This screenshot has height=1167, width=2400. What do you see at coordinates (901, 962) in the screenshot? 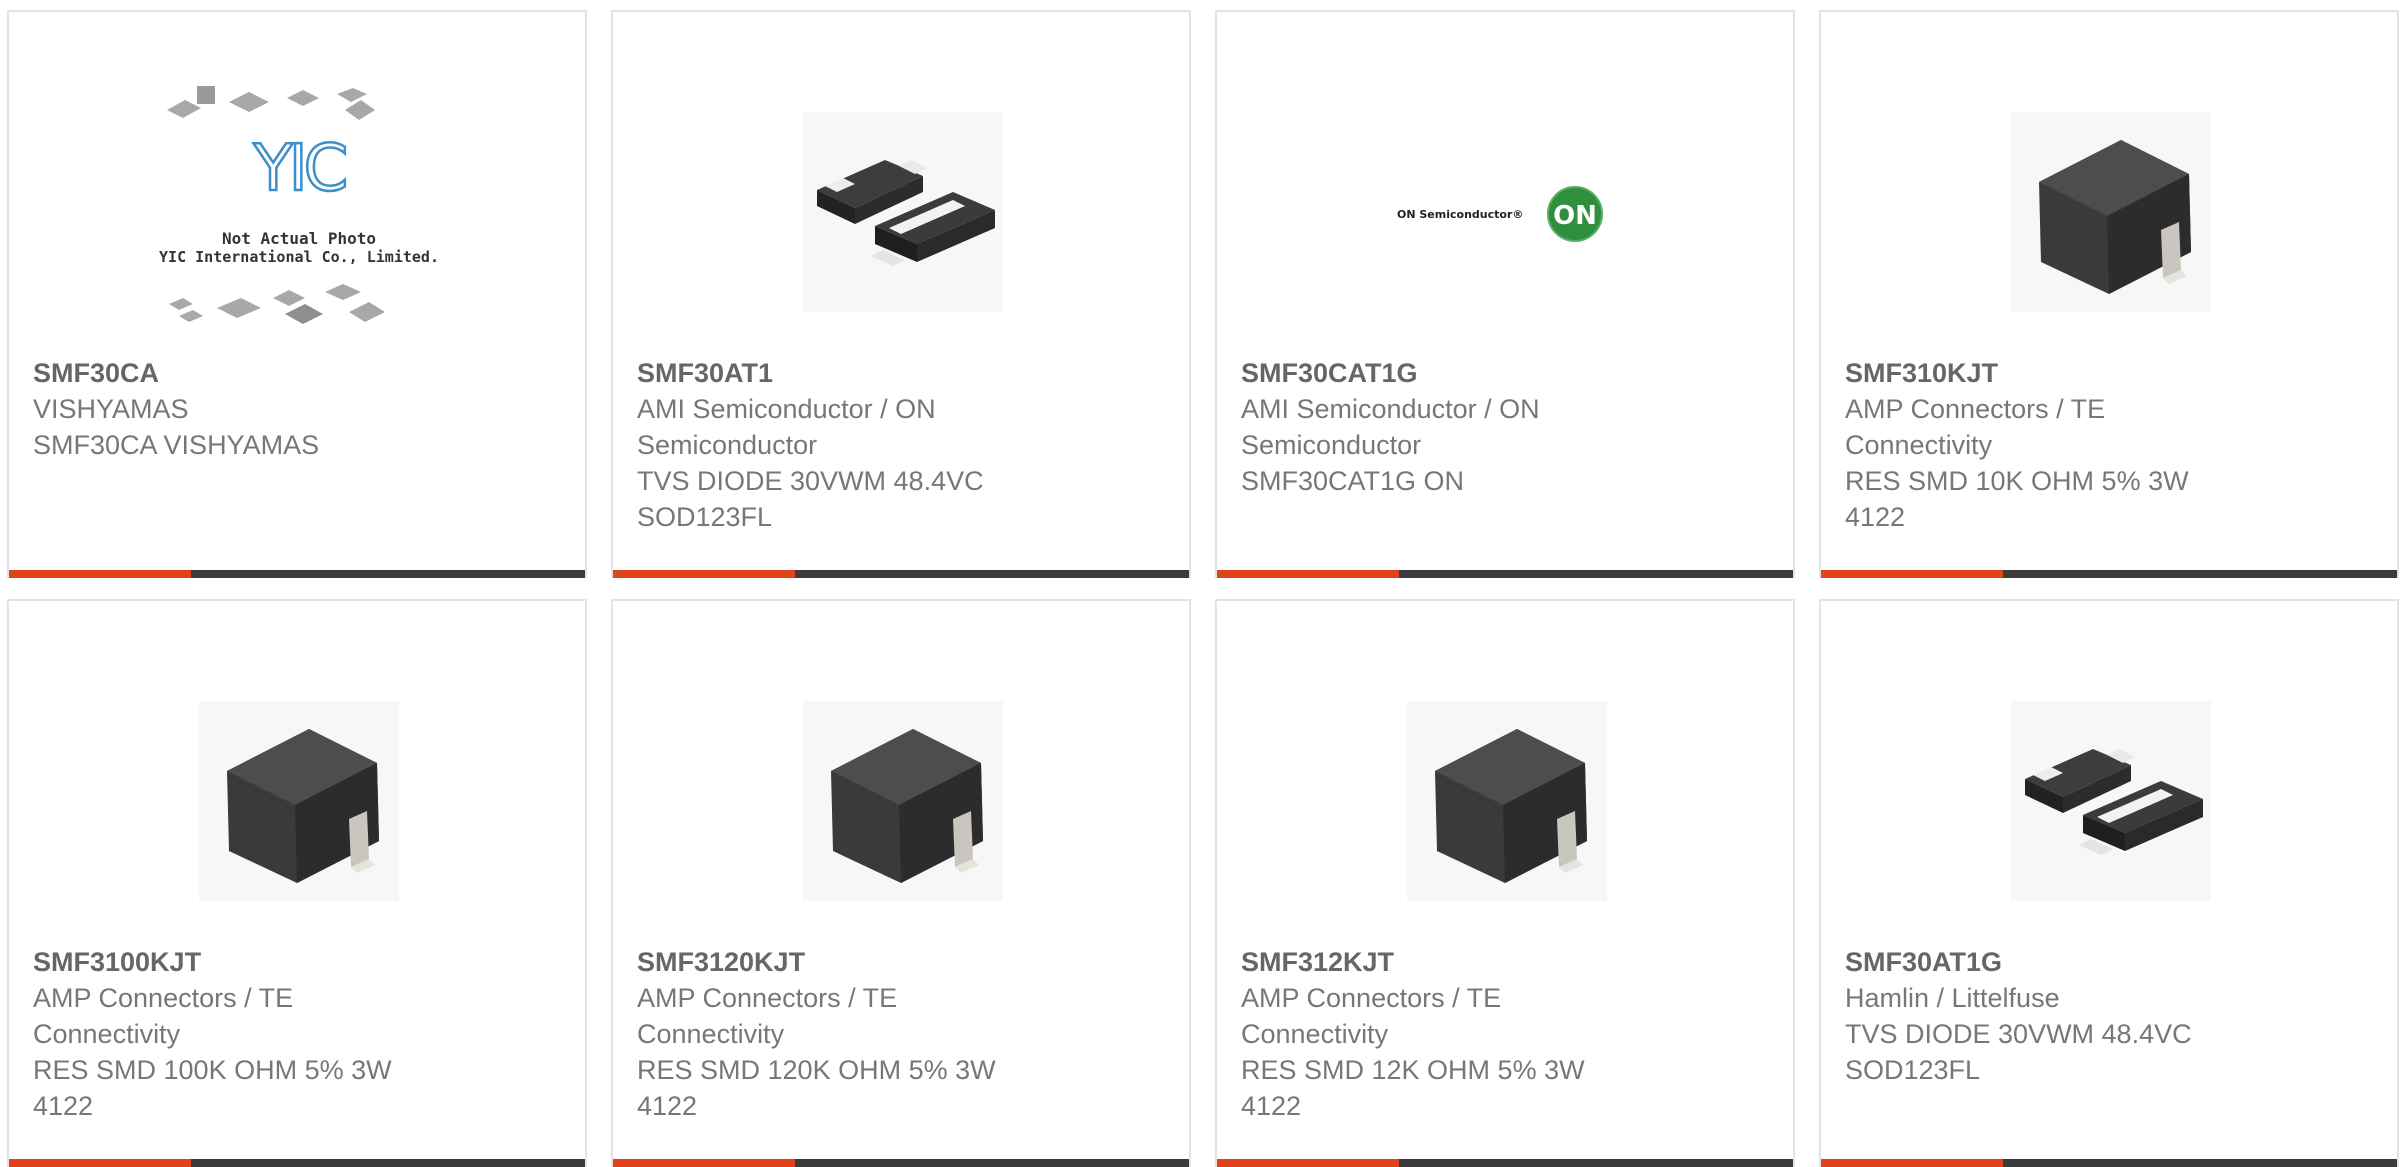
I see `part-number: SMF3120KJT` at bounding box center [901, 962].